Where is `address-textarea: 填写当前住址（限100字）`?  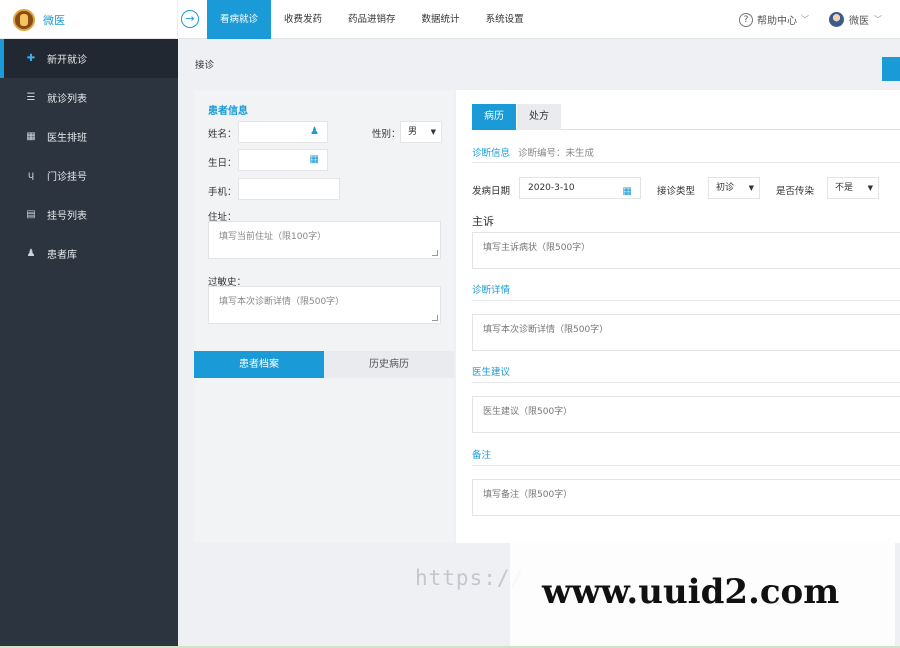 address-textarea: 填写当前住址（限100字） is located at coordinates (324, 240).